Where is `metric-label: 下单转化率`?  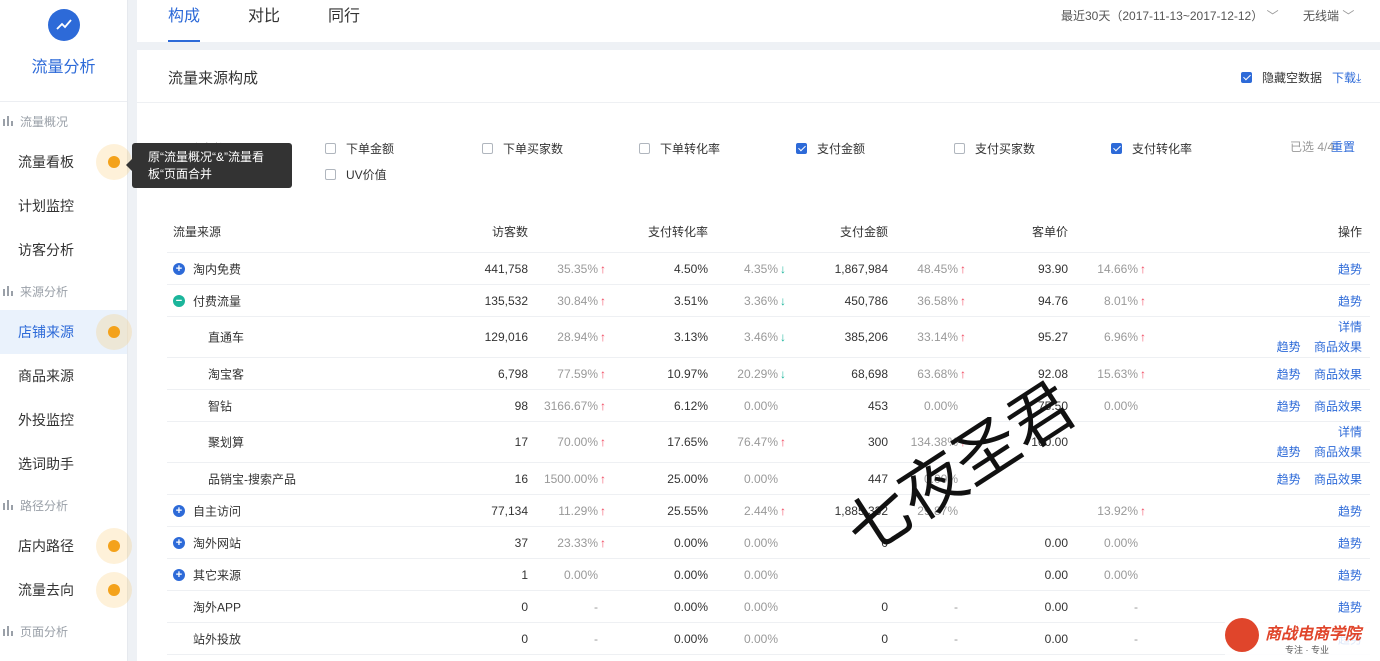
metric-label: 下单转化率 is located at coordinates (690, 149).